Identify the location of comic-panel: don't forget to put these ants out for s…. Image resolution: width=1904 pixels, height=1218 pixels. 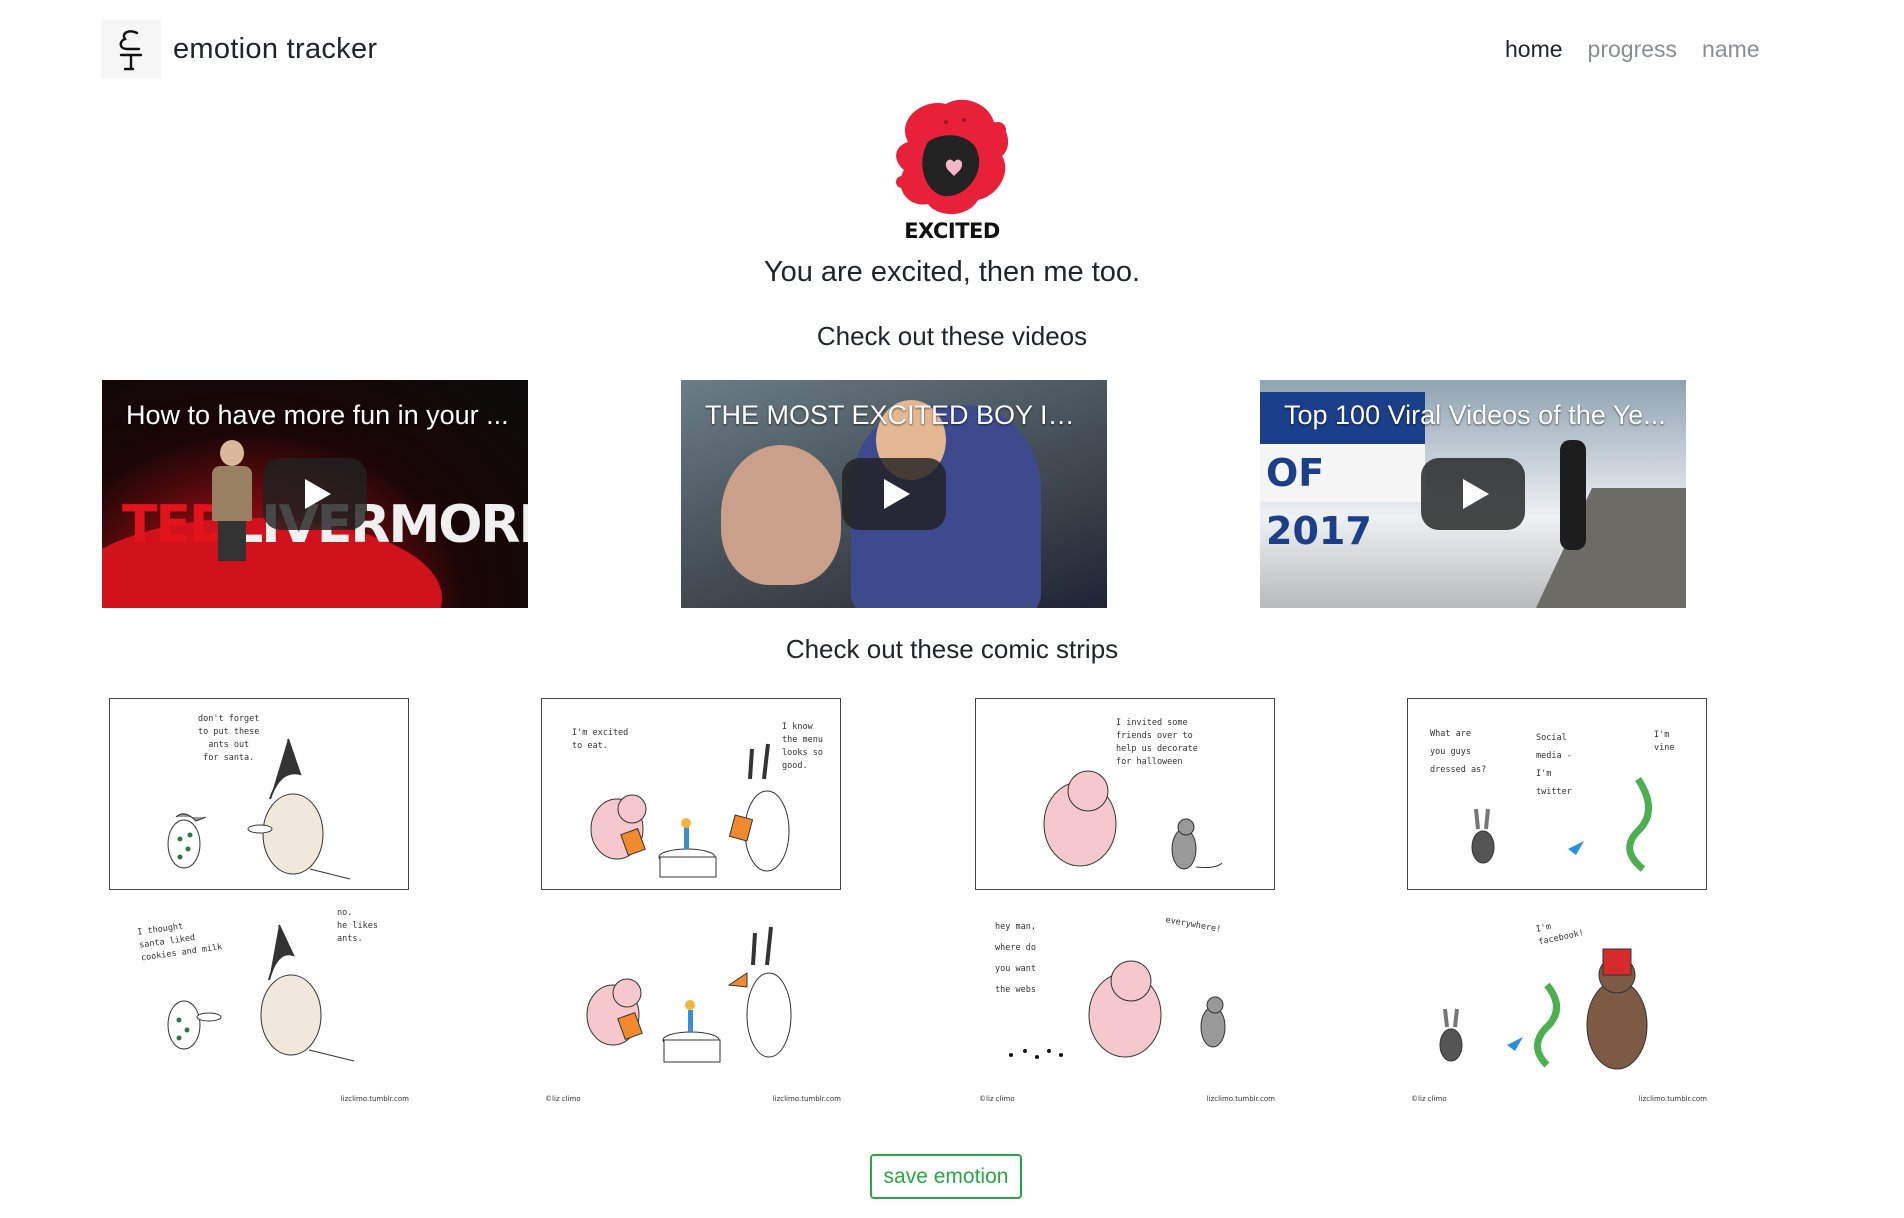
(259, 794).